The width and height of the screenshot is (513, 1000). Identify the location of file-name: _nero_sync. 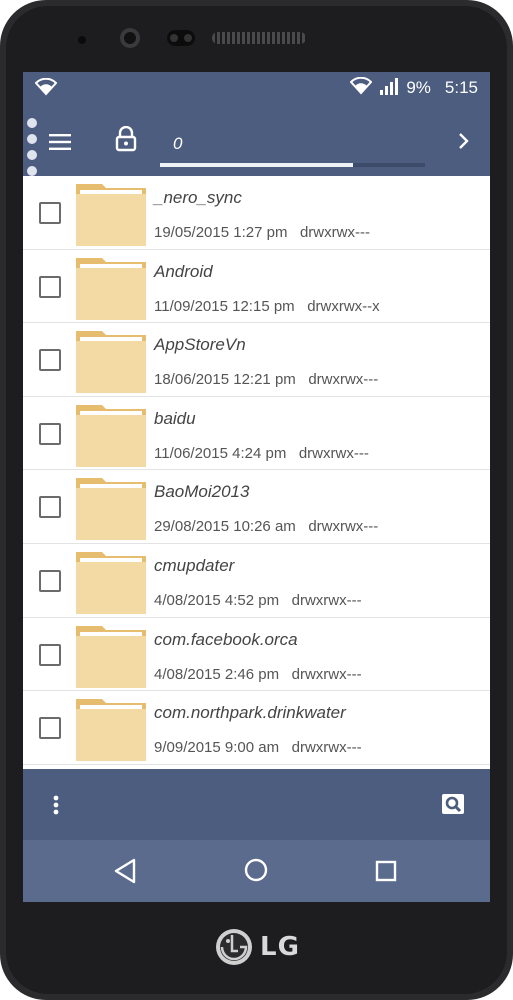
(198, 197).